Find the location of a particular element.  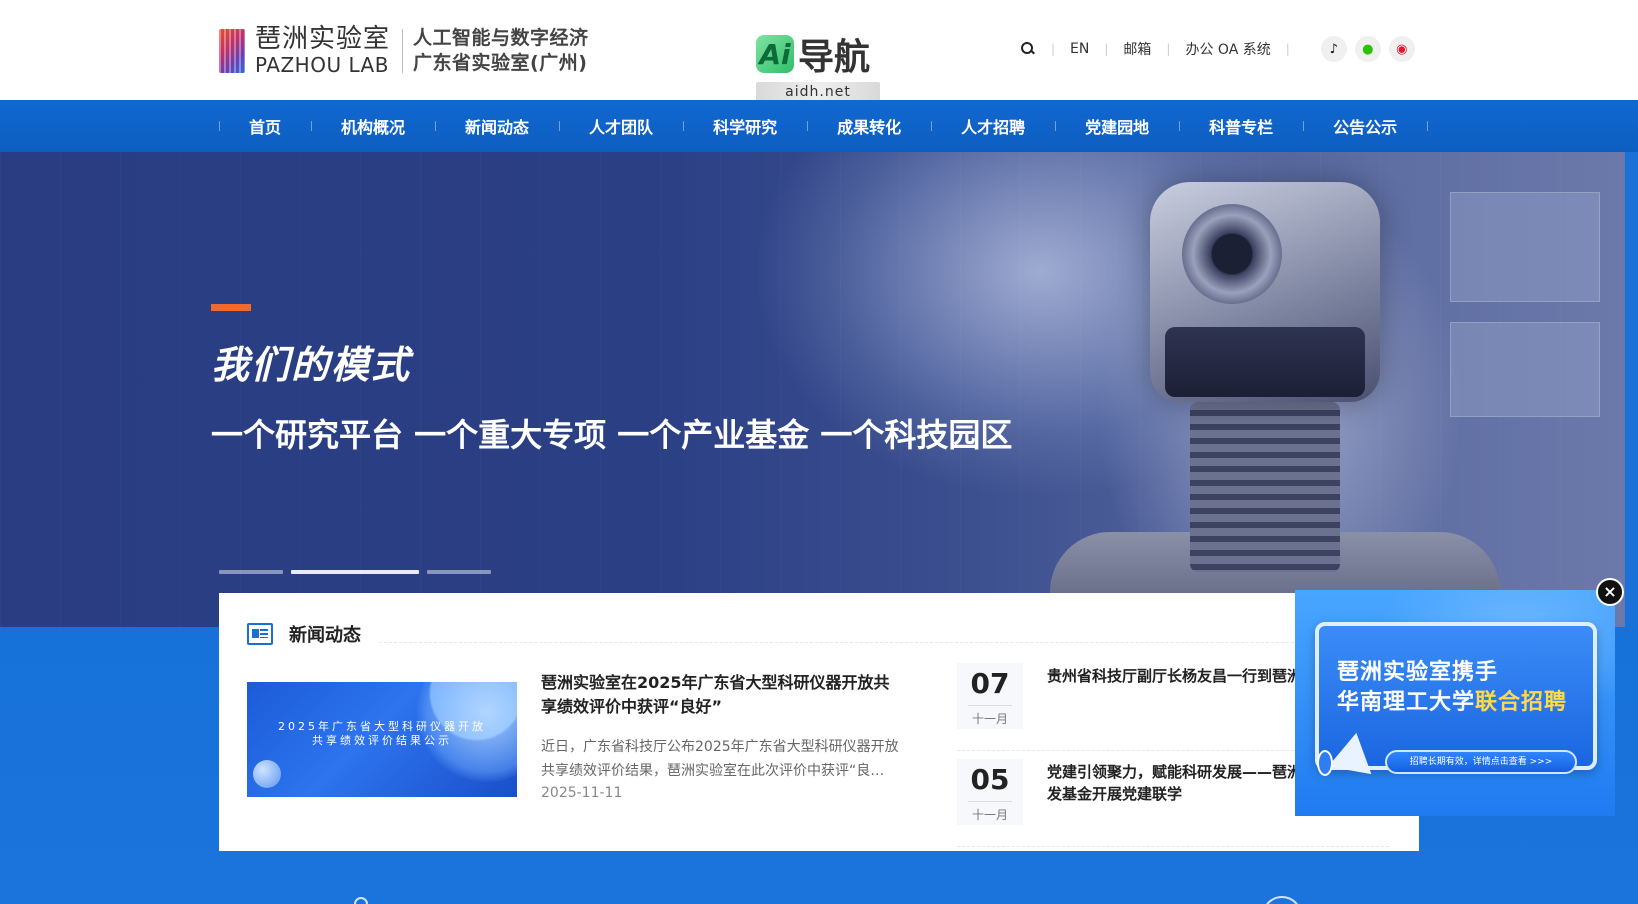

ai-badge-title: 导航 is located at coordinates (834, 57).